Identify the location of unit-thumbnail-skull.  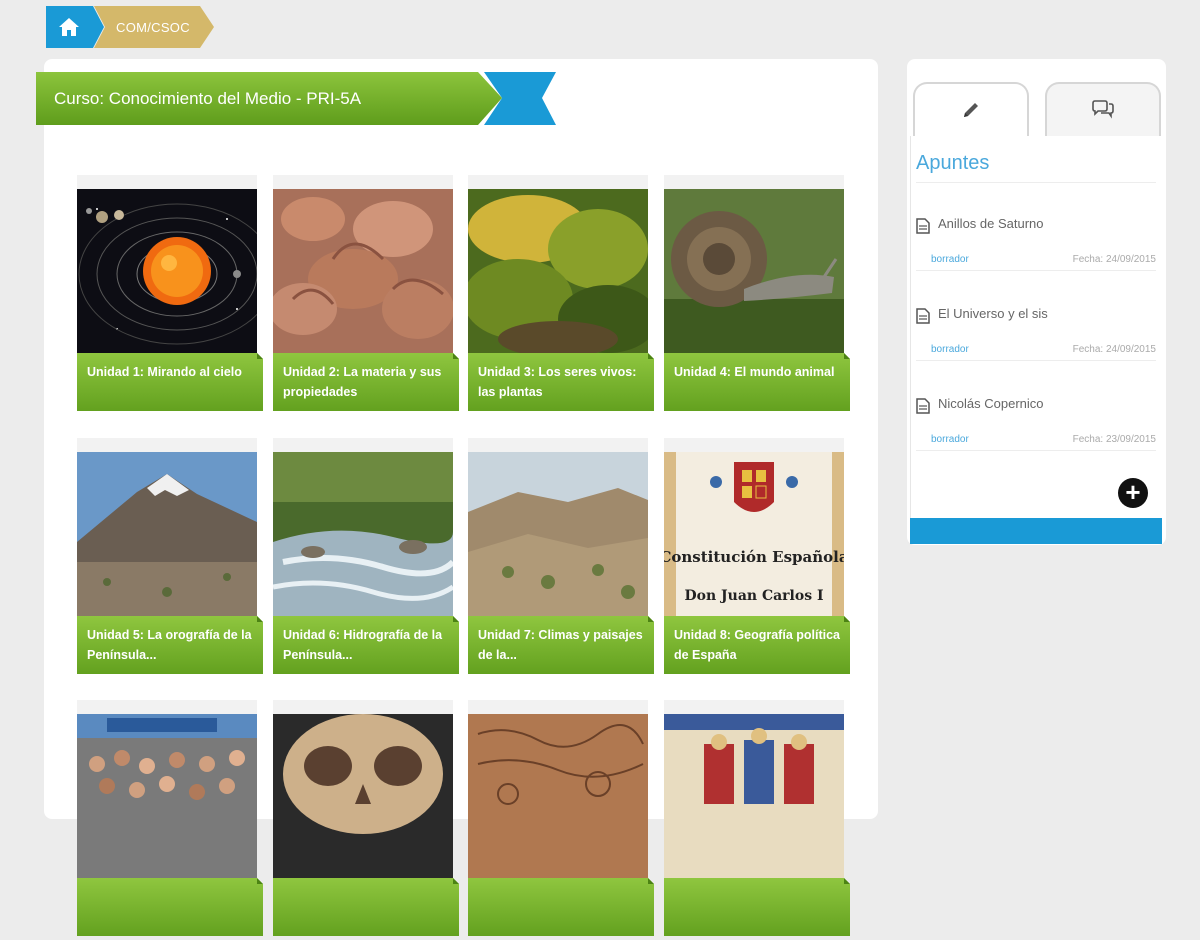
(363, 796).